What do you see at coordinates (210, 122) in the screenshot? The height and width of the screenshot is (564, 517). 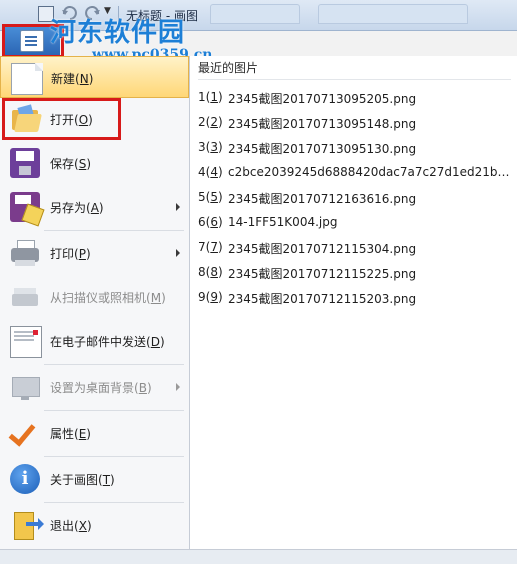 I see `recent-file-number: 2(2)` at bounding box center [210, 122].